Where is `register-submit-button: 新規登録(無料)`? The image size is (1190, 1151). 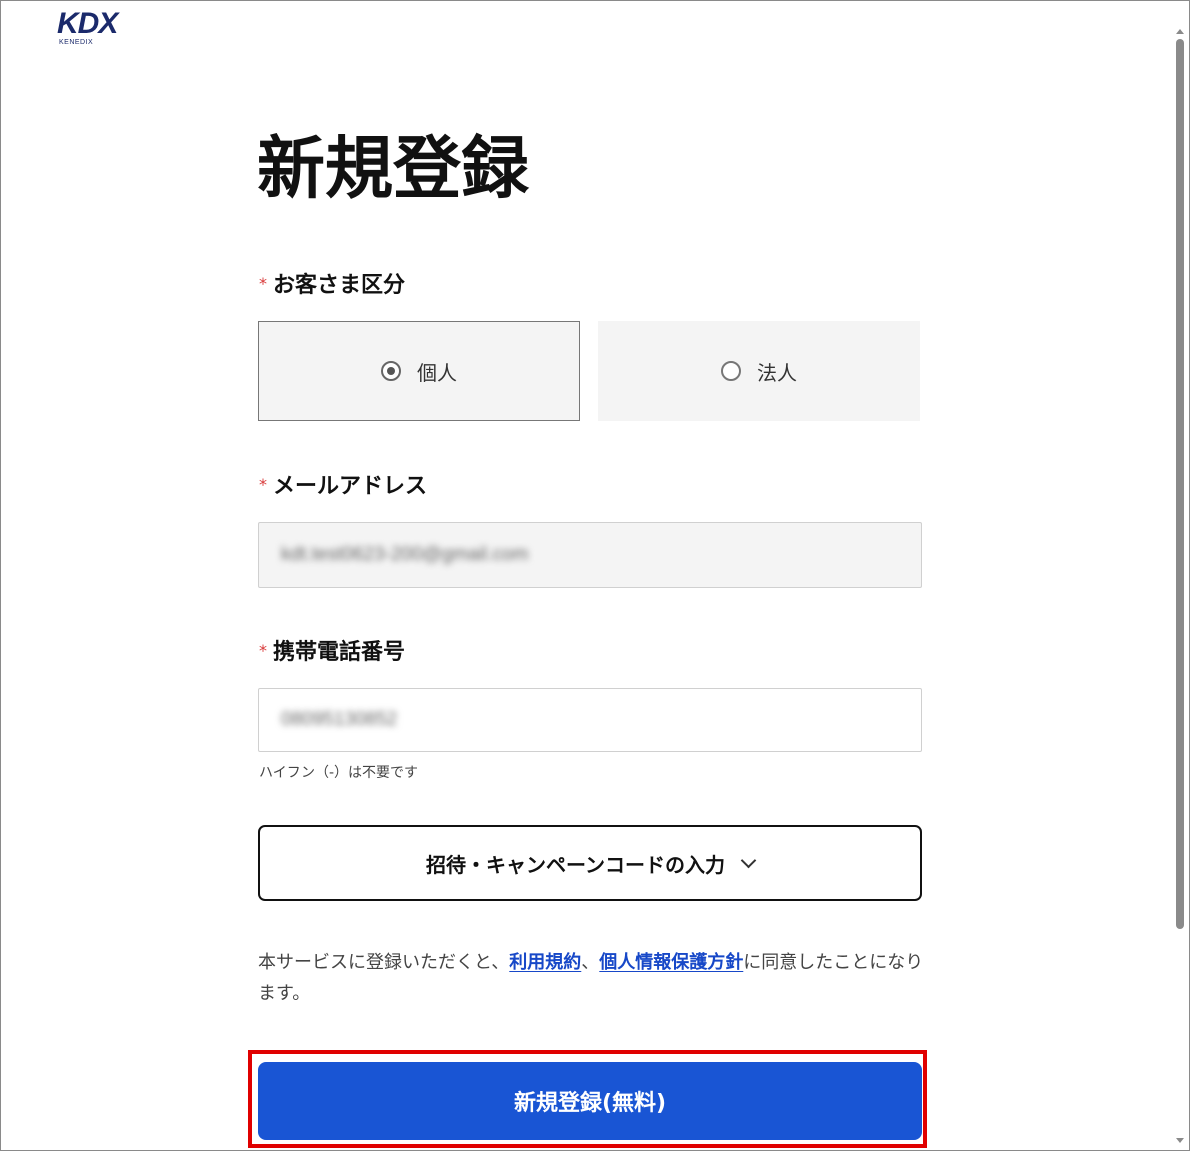 register-submit-button: 新規登録(無料) is located at coordinates (590, 1101).